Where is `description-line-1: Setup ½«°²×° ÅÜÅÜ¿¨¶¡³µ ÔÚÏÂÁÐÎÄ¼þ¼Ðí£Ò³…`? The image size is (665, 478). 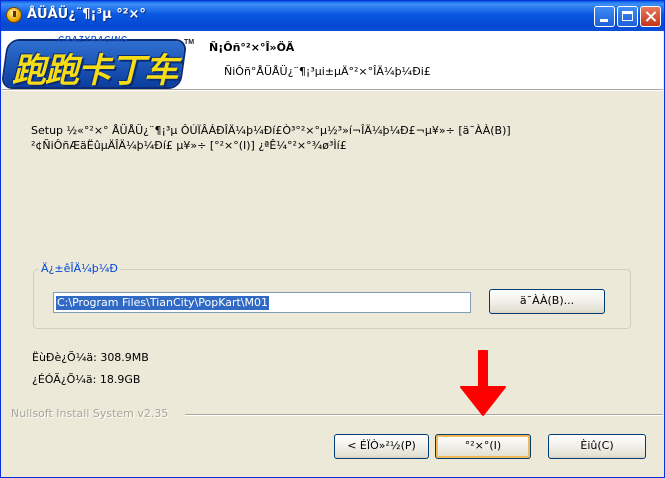
description-line-1: Setup ½«°²×° ÅÜÅÜ¿¨¶¡³µ ÔÚÏÂÁÐÎÄ¼þ¼Ðí£Ò³… is located at coordinates (271, 130).